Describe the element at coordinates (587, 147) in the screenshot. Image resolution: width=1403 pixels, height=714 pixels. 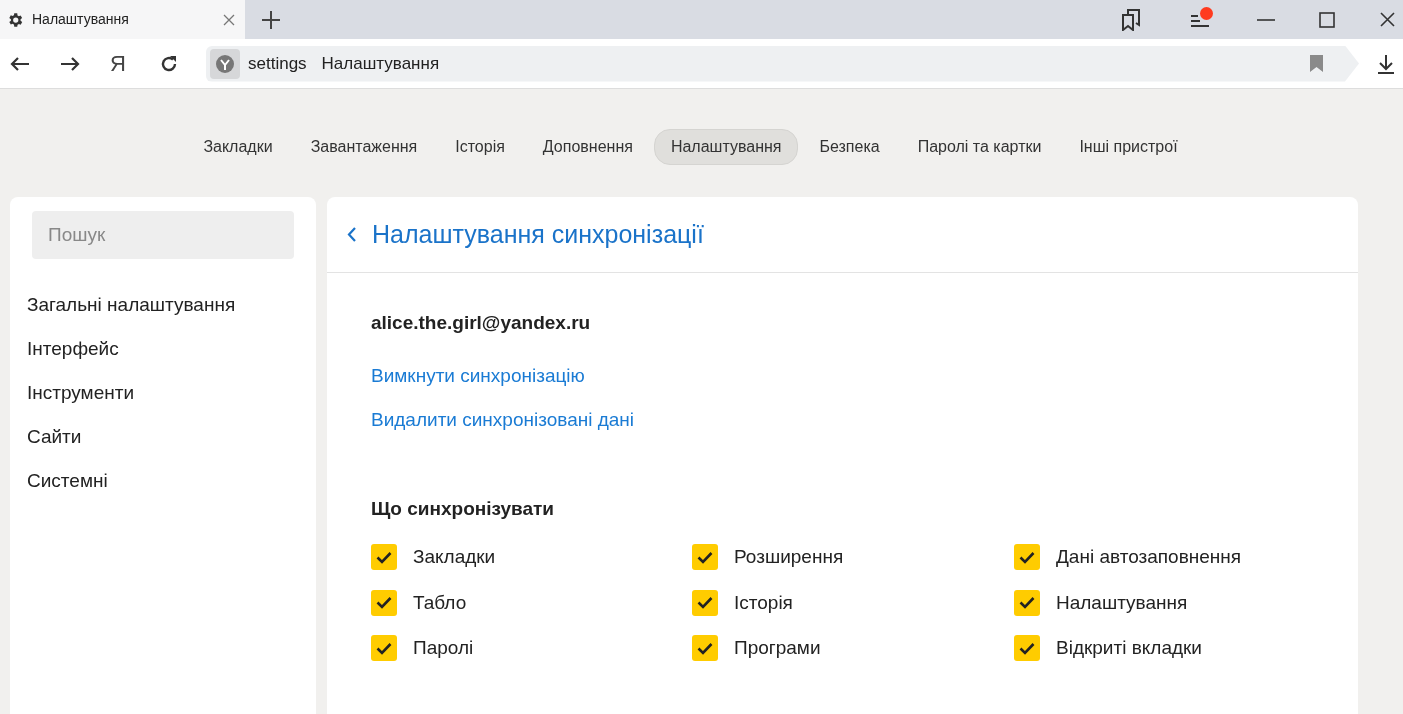
I see `nav-tab: Доповнення` at that location.